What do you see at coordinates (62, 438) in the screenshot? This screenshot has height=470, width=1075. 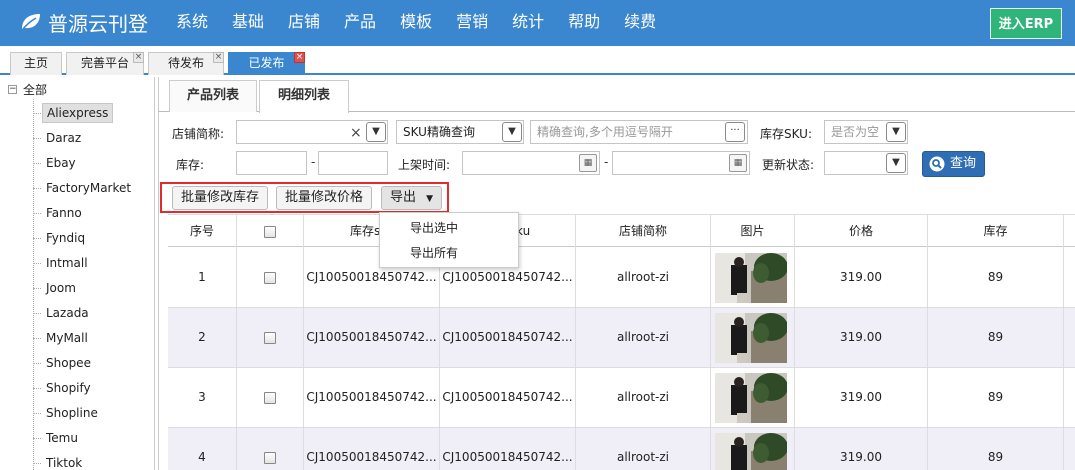 I see `tree-item-temu: Temu` at bounding box center [62, 438].